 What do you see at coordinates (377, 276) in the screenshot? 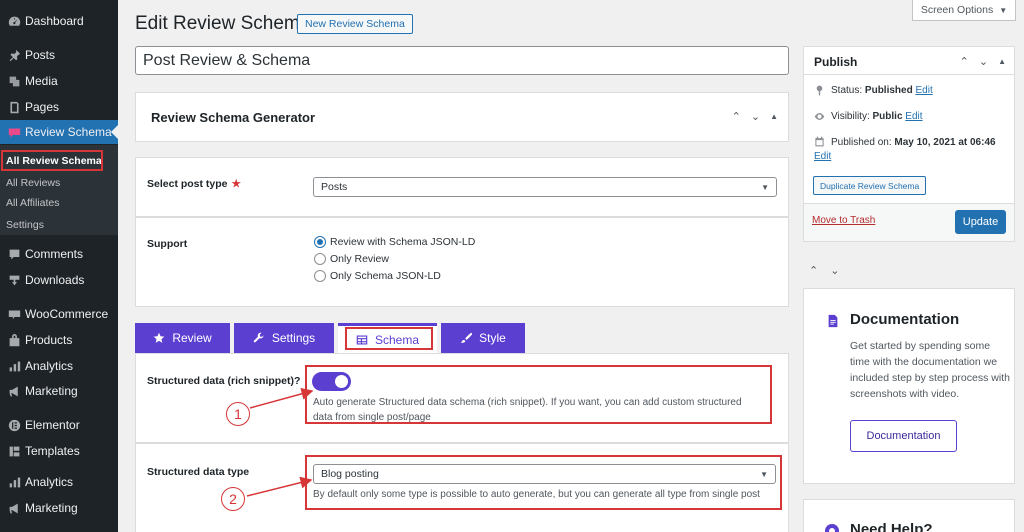
I see `support-option-only-schema: Only Schema JSON-LD` at bounding box center [377, 276].